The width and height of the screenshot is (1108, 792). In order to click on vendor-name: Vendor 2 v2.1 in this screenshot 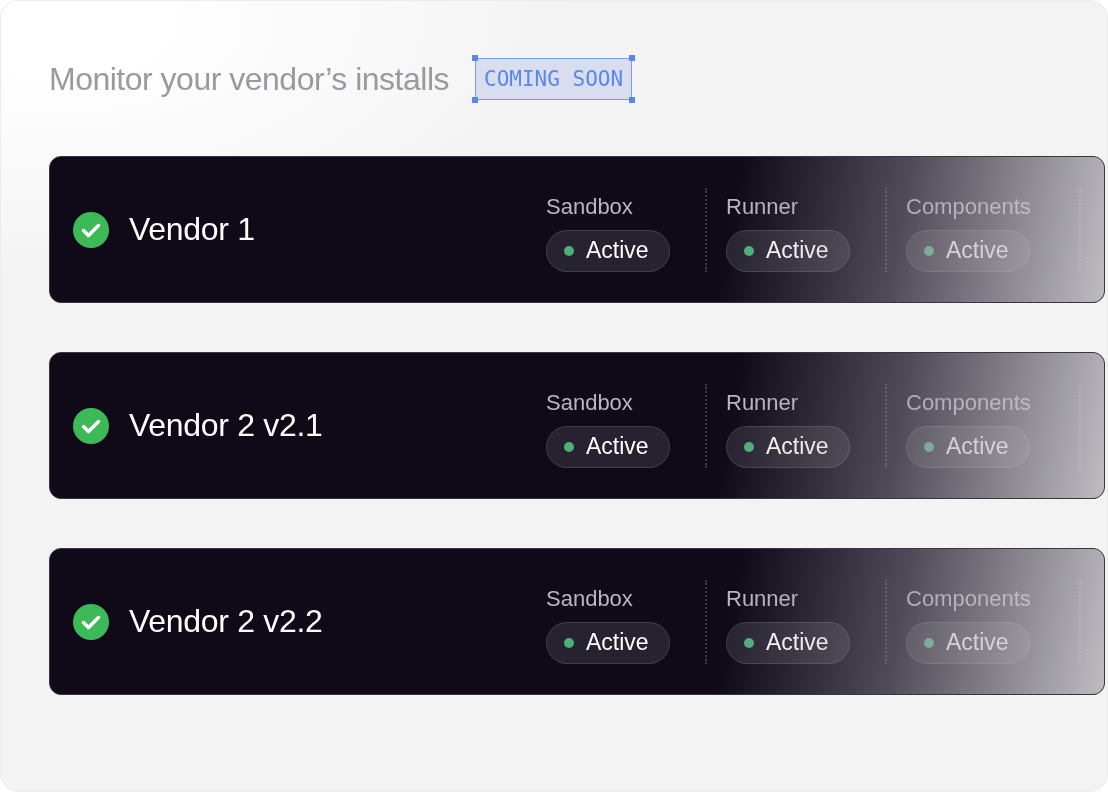, I will do `click(226, 425)`.